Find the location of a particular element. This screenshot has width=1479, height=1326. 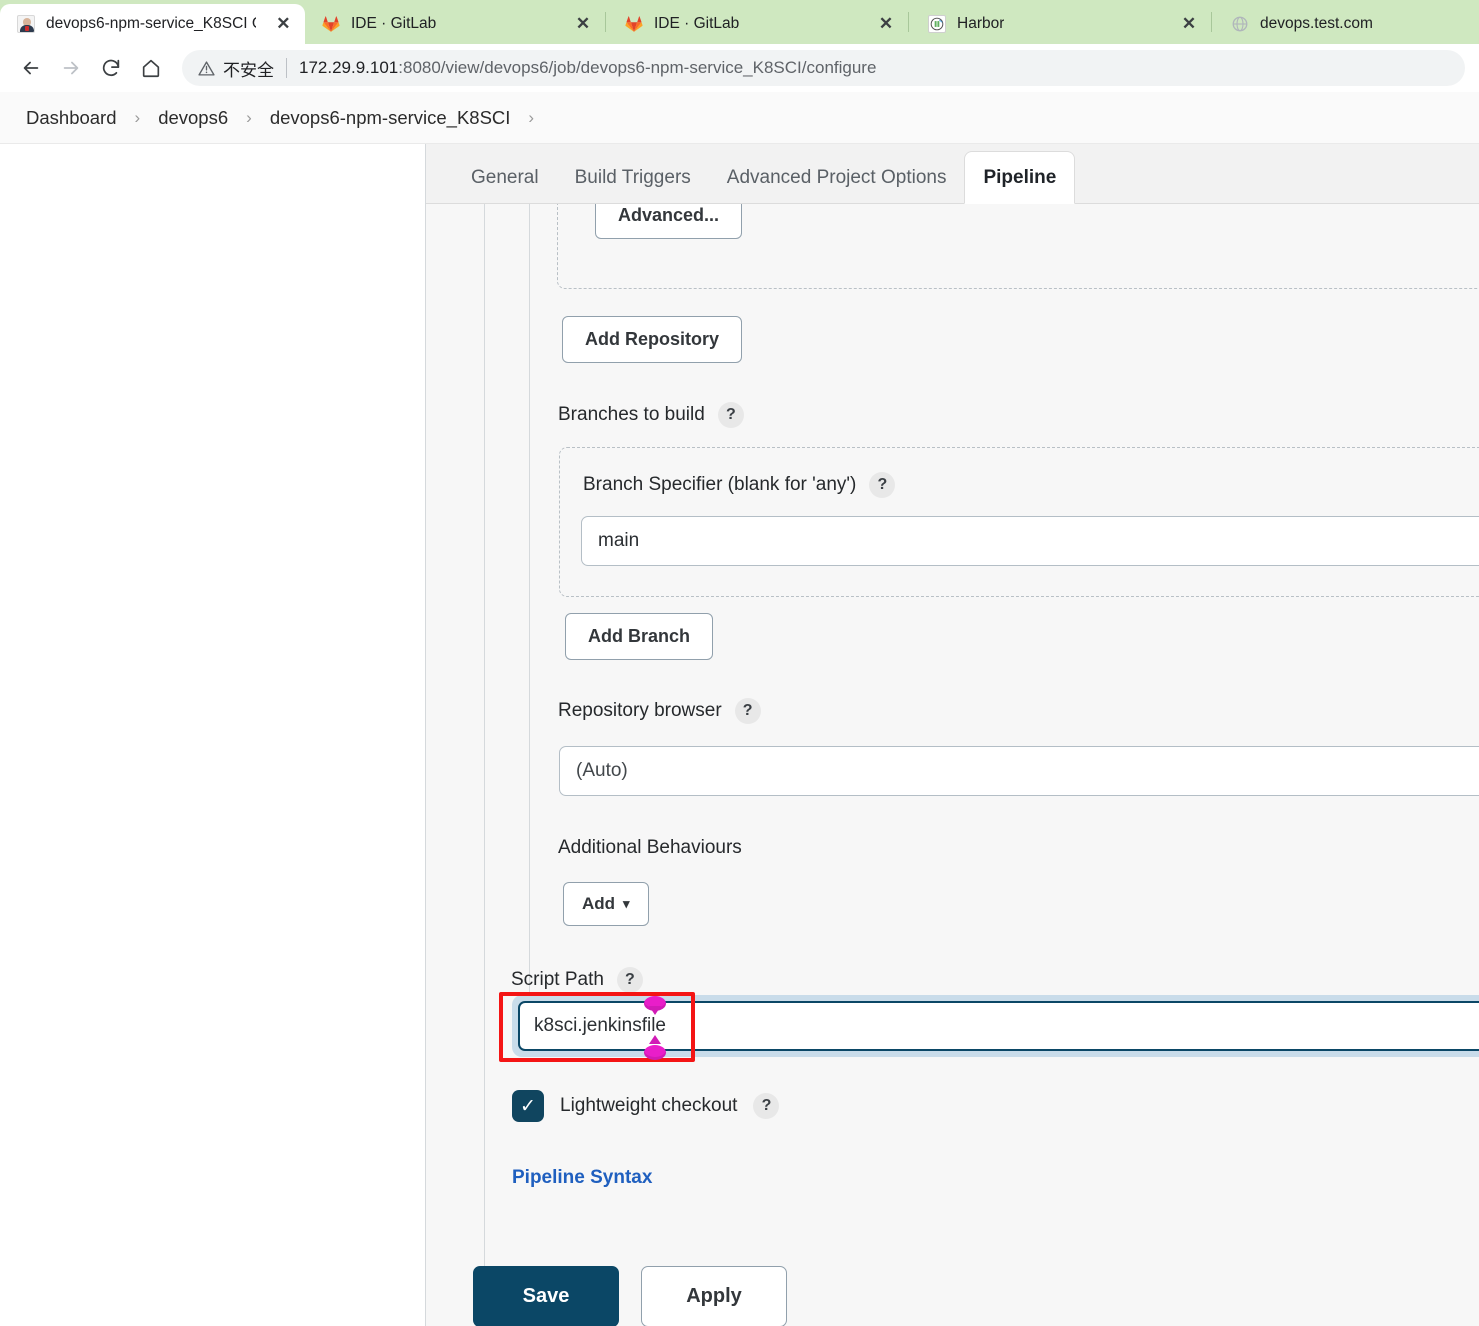

additional-behaviours-label: Additional Behaviours is located at coordinates (650, 848).